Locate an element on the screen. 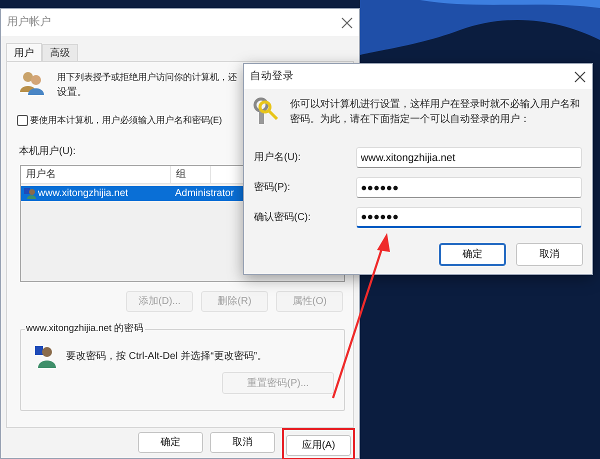 The width and height of the screenshot is (600, 459). column-header: 用户名 is located at coordinates (96, 174).